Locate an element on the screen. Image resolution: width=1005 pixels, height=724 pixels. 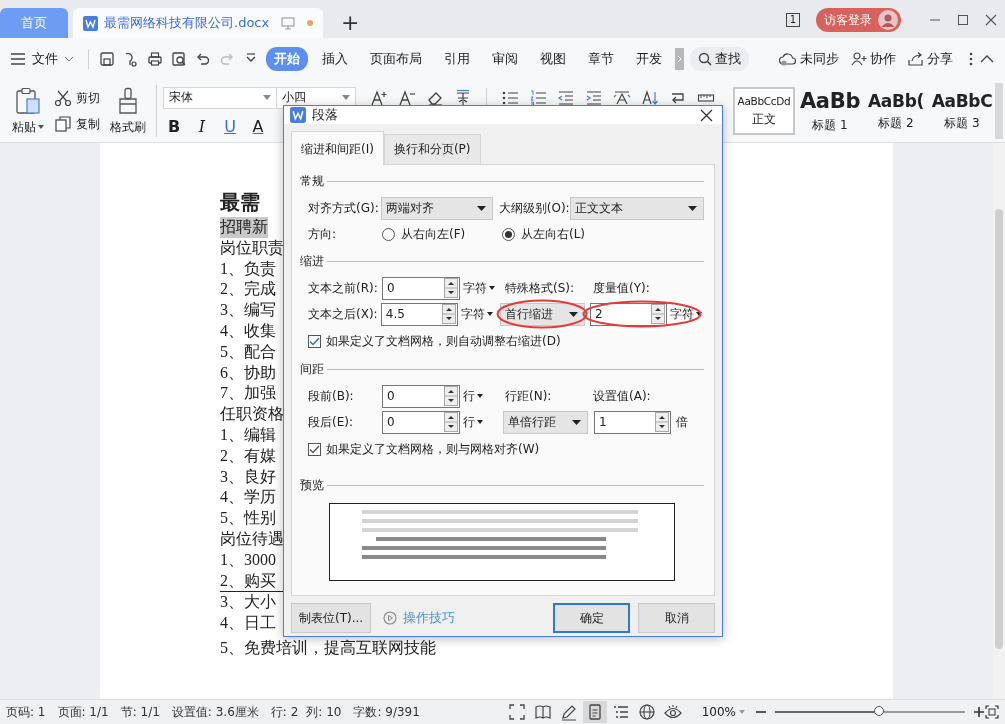
style-preset: AaBbC 标题 3 is located at coordinates (962, 111).